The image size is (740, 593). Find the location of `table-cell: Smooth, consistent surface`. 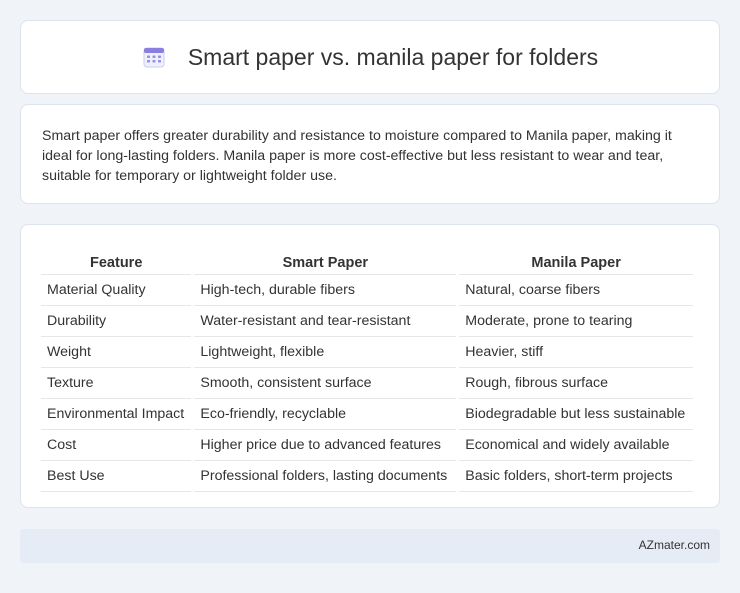

table-cell: Smooth, consistent surface is located at coordinates (325, 383).